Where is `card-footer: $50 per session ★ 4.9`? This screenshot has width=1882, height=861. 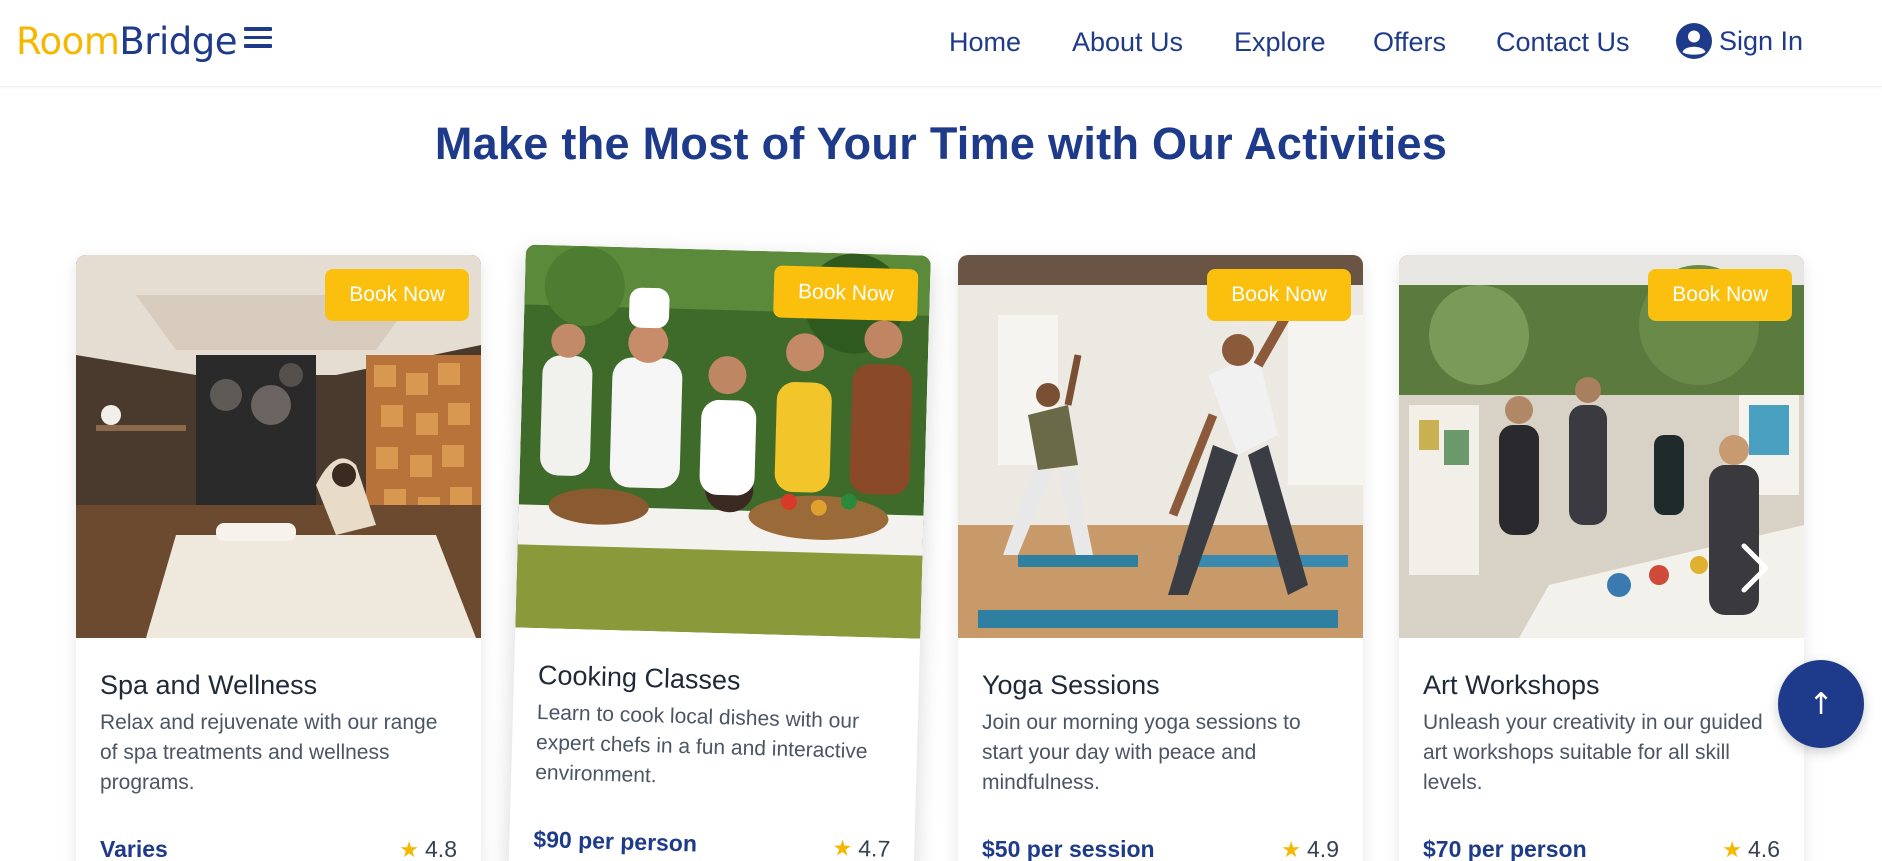 card-footer: $50 per session ★ 4.9 is located at coordinates (1160, 848).